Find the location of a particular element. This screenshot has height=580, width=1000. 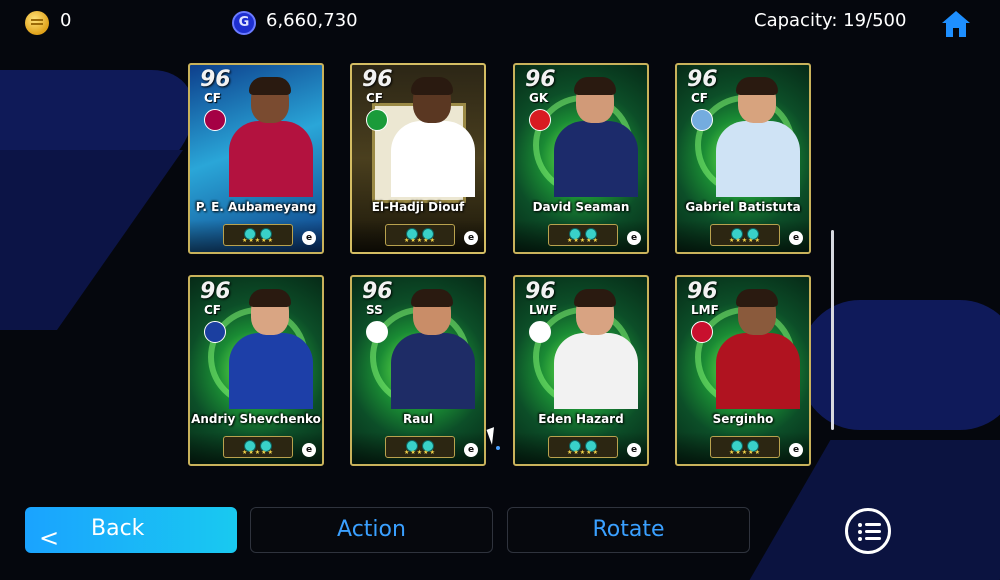

player-name: P. E. Aubameyang is located at coordinates (256, 207).